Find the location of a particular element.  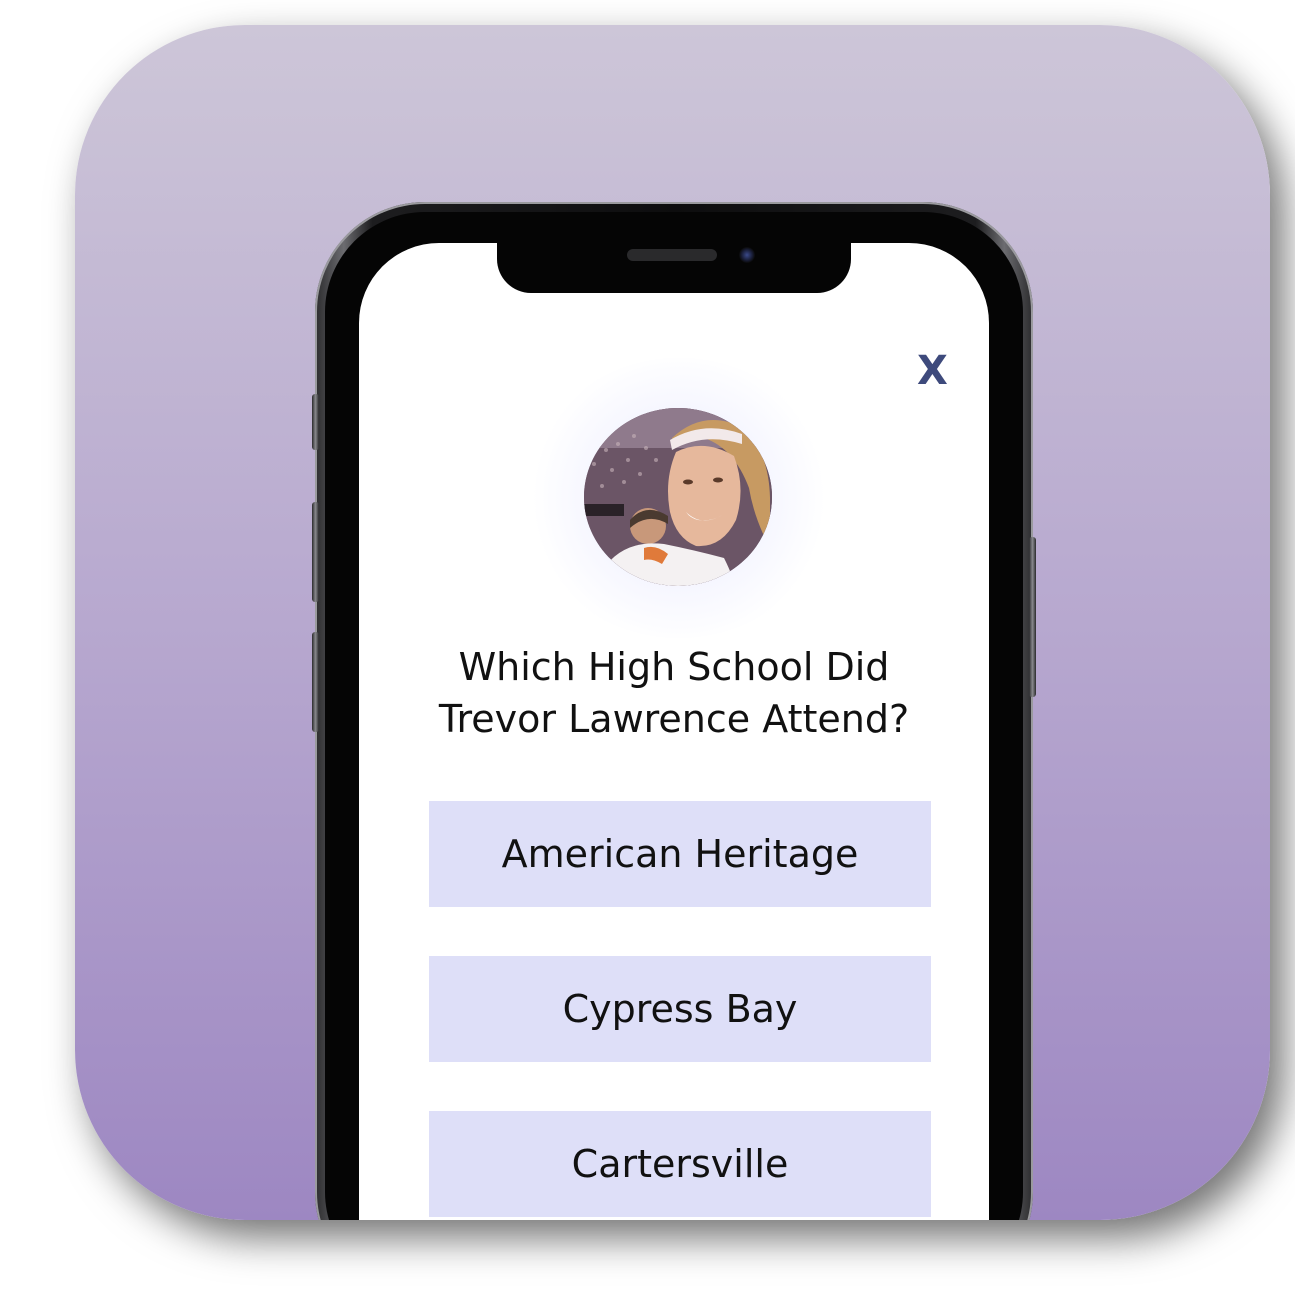

close-button: X is located at coordinates (932, 371).